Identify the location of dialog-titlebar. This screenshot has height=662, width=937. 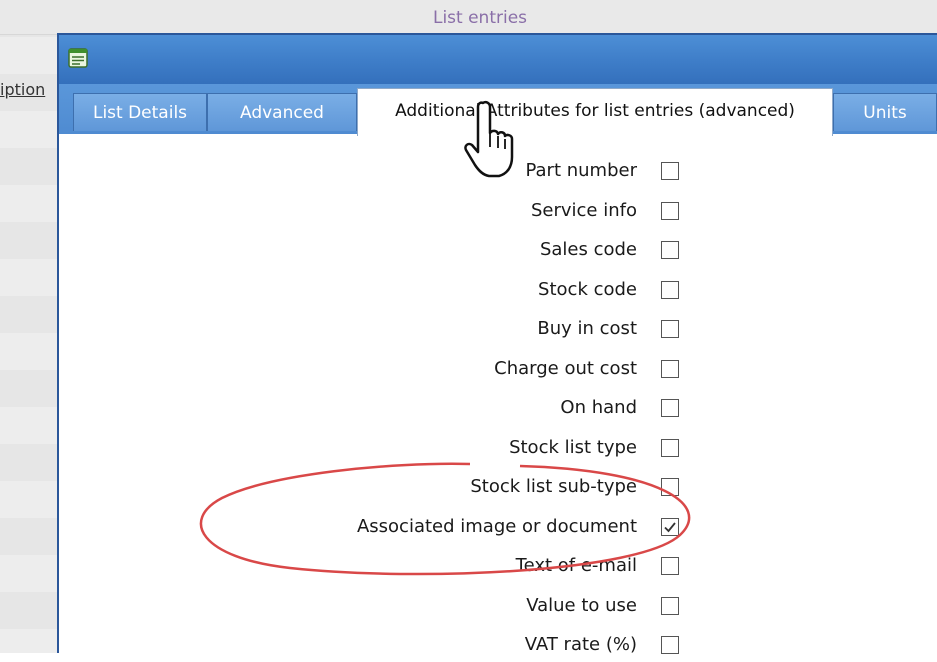
(498, 59).